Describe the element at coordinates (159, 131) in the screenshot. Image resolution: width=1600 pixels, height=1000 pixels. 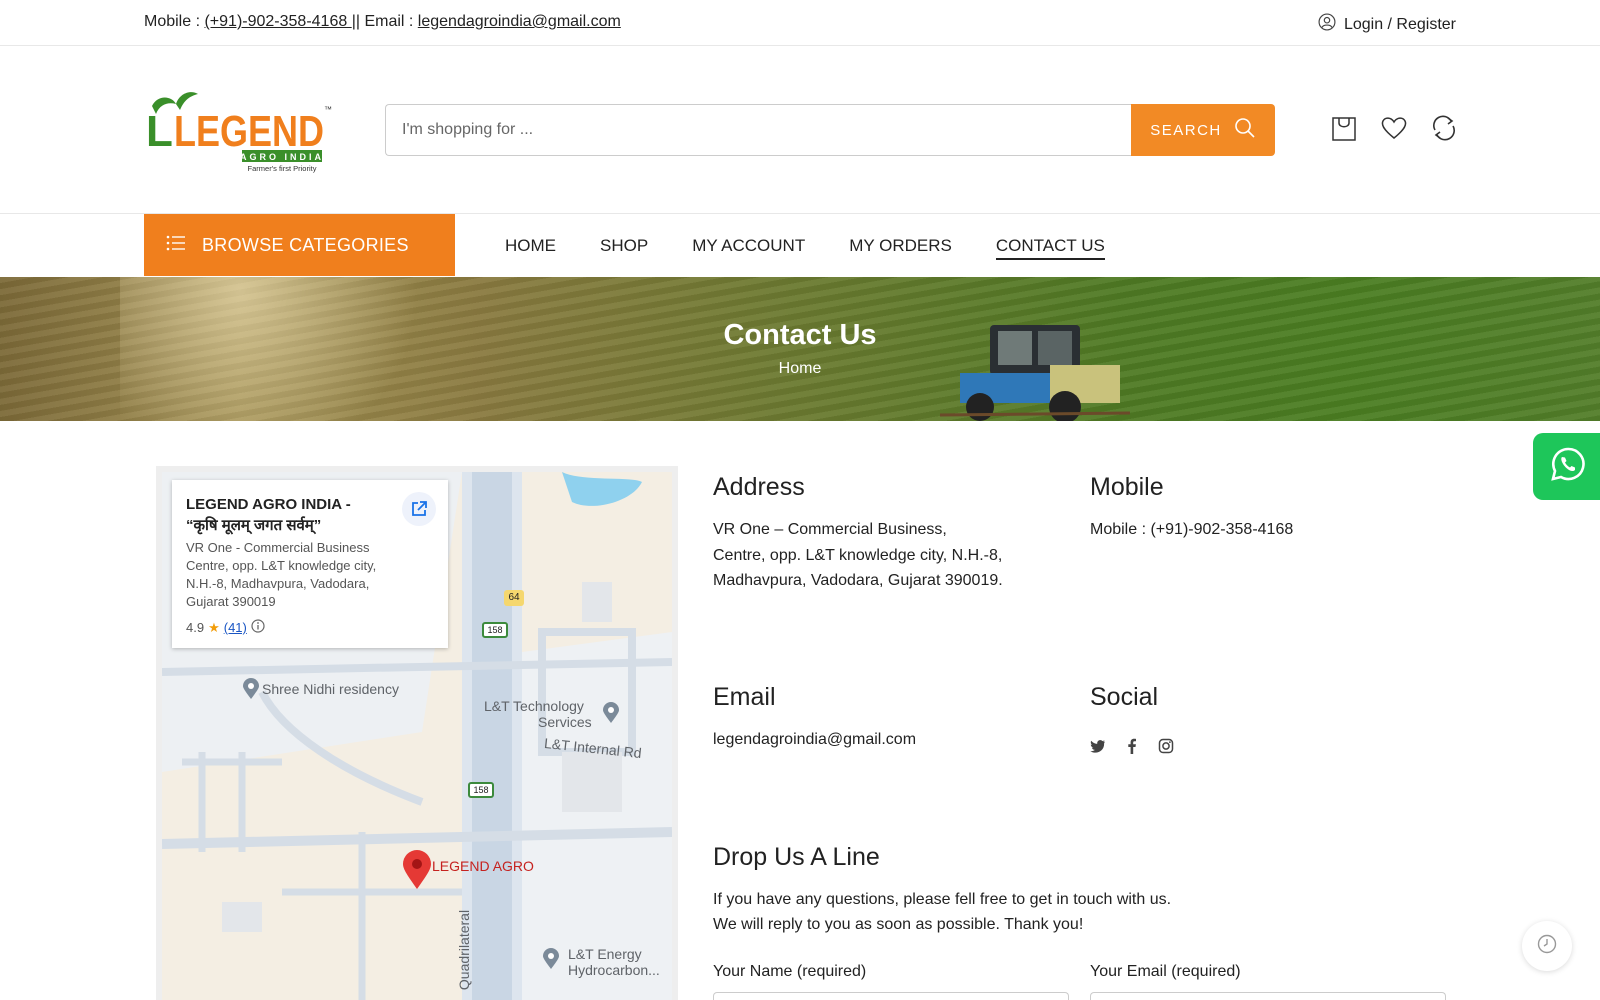
I see `svg-text: L` at that location.